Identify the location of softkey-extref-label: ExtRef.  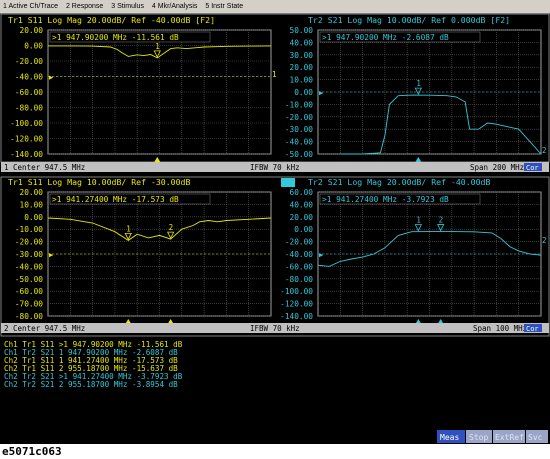
(509, 437).